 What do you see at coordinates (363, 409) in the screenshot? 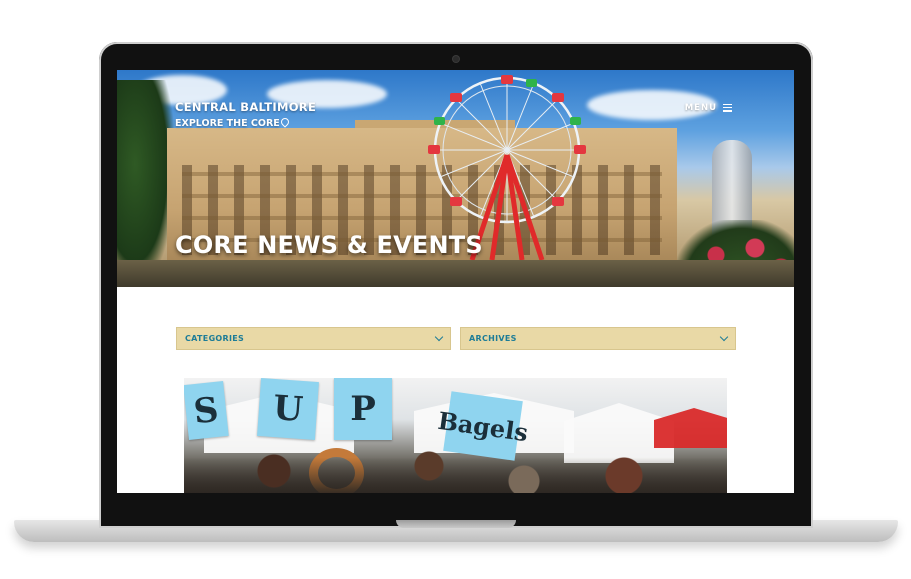
I see `sign-letter: P` at bounding box center [363, 409].